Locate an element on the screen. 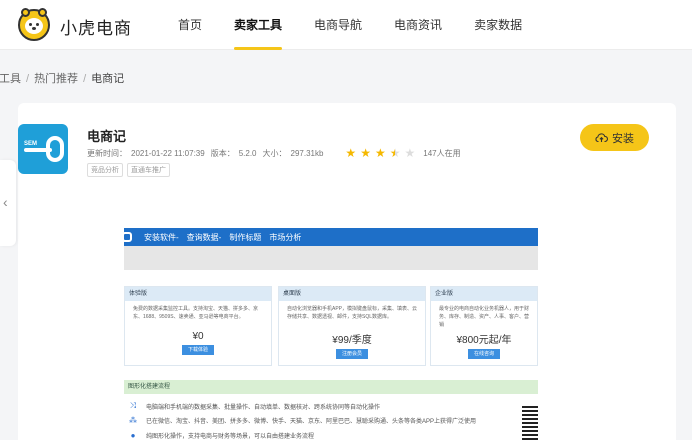 This screenshot has height=440, width=692. tag-list: 竞品分析 直通车推广 is located at coordinates (130, 170).